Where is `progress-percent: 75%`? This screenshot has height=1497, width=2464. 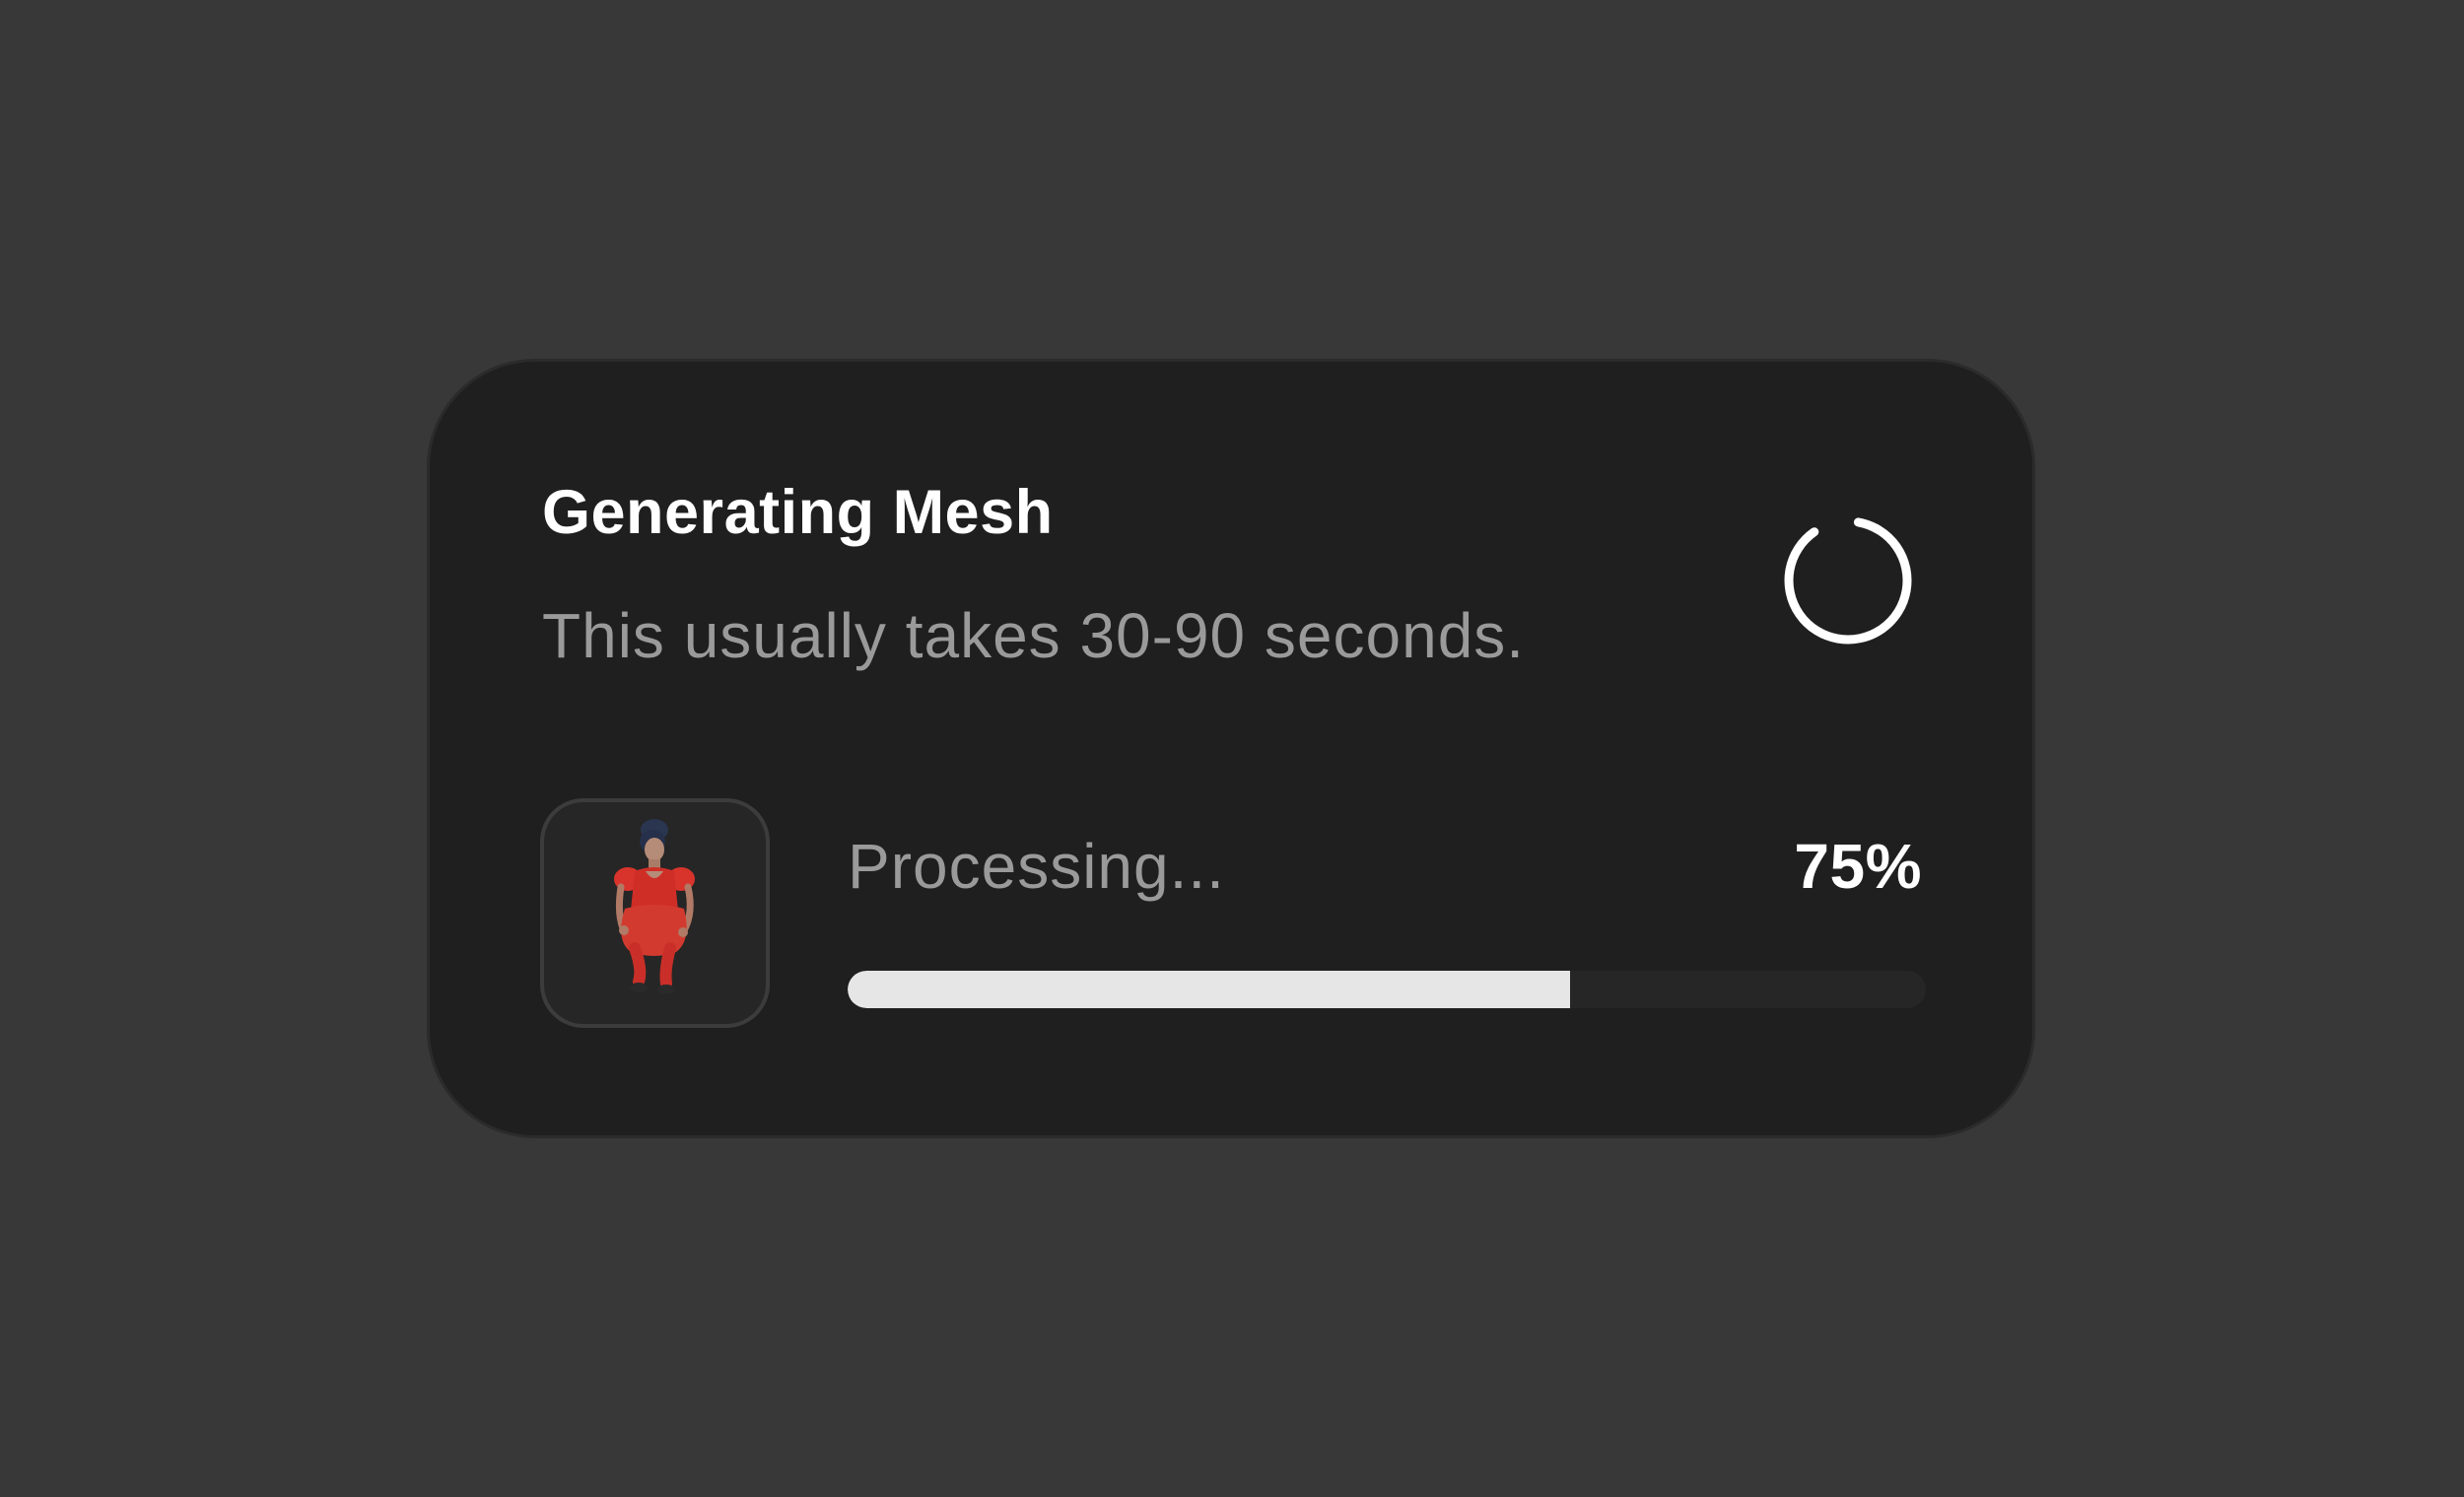 progress-percent: 75% is located at coordinates (1858, 866).